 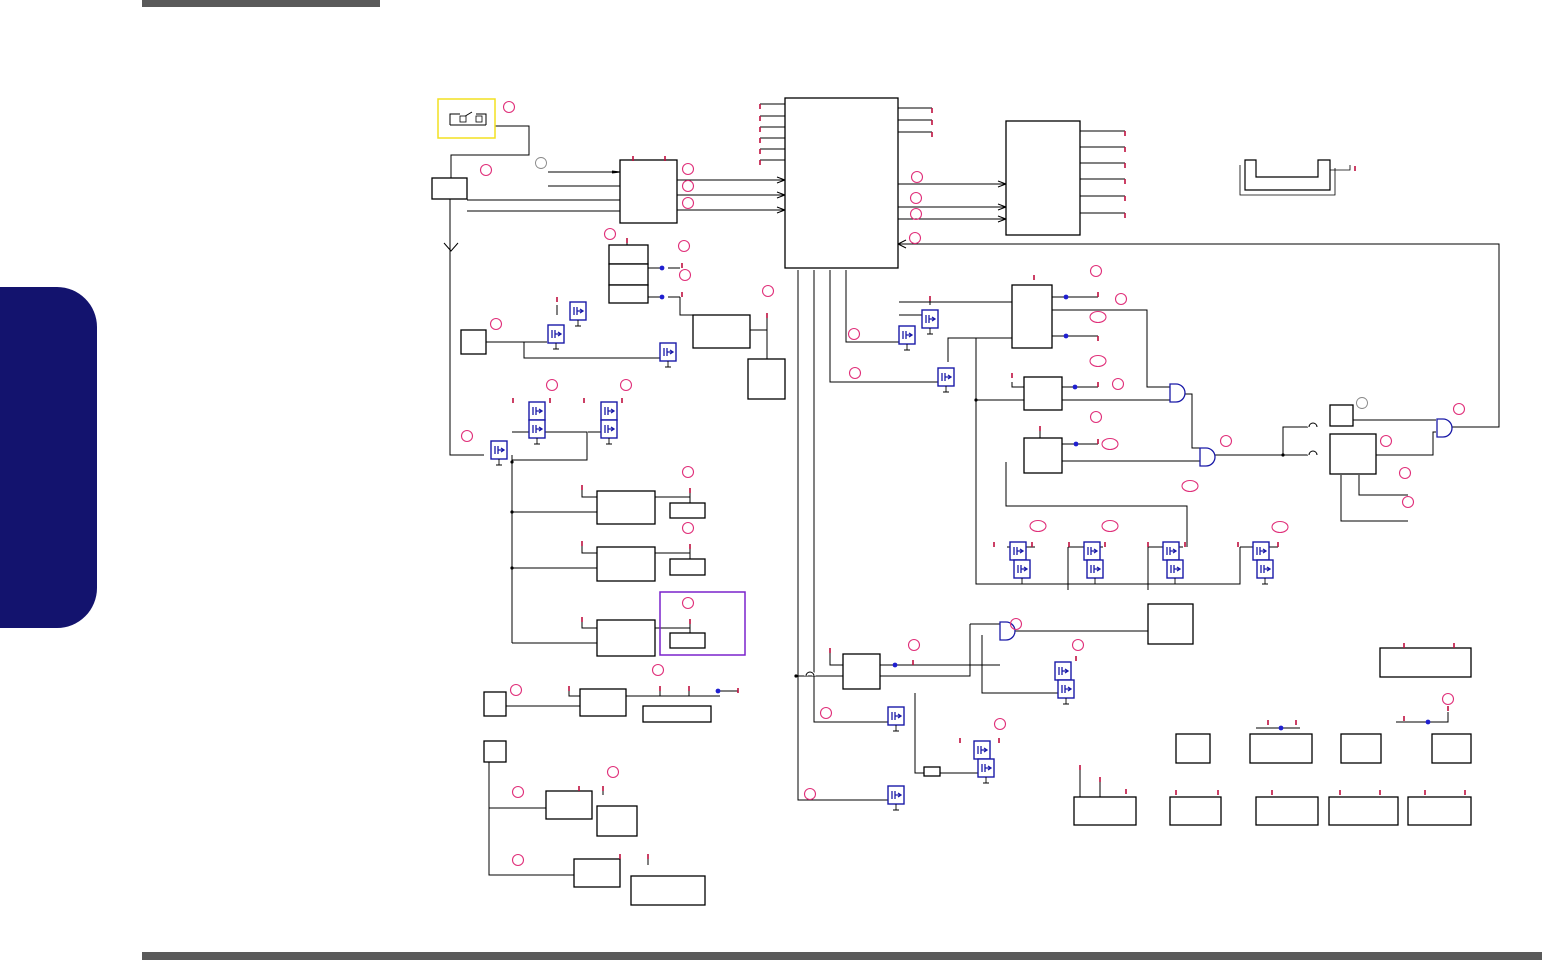 I want to click on logic-gates, so click(x=1226, y=512).